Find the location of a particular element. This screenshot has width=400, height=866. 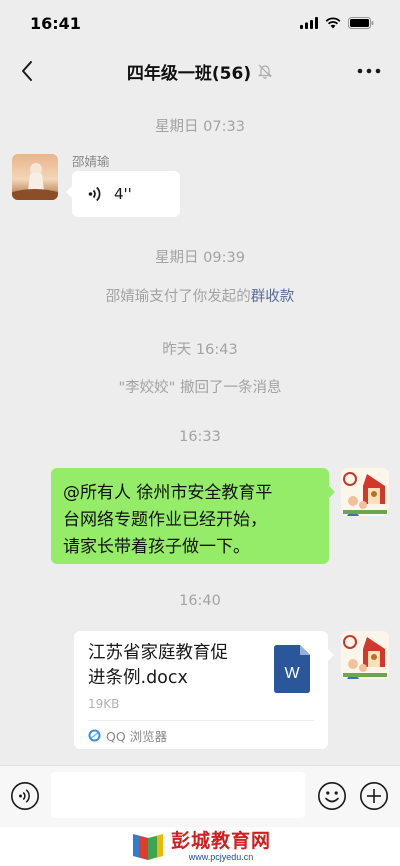

timestamp: 昨天 16:43 is located at coordinates (200, 350).